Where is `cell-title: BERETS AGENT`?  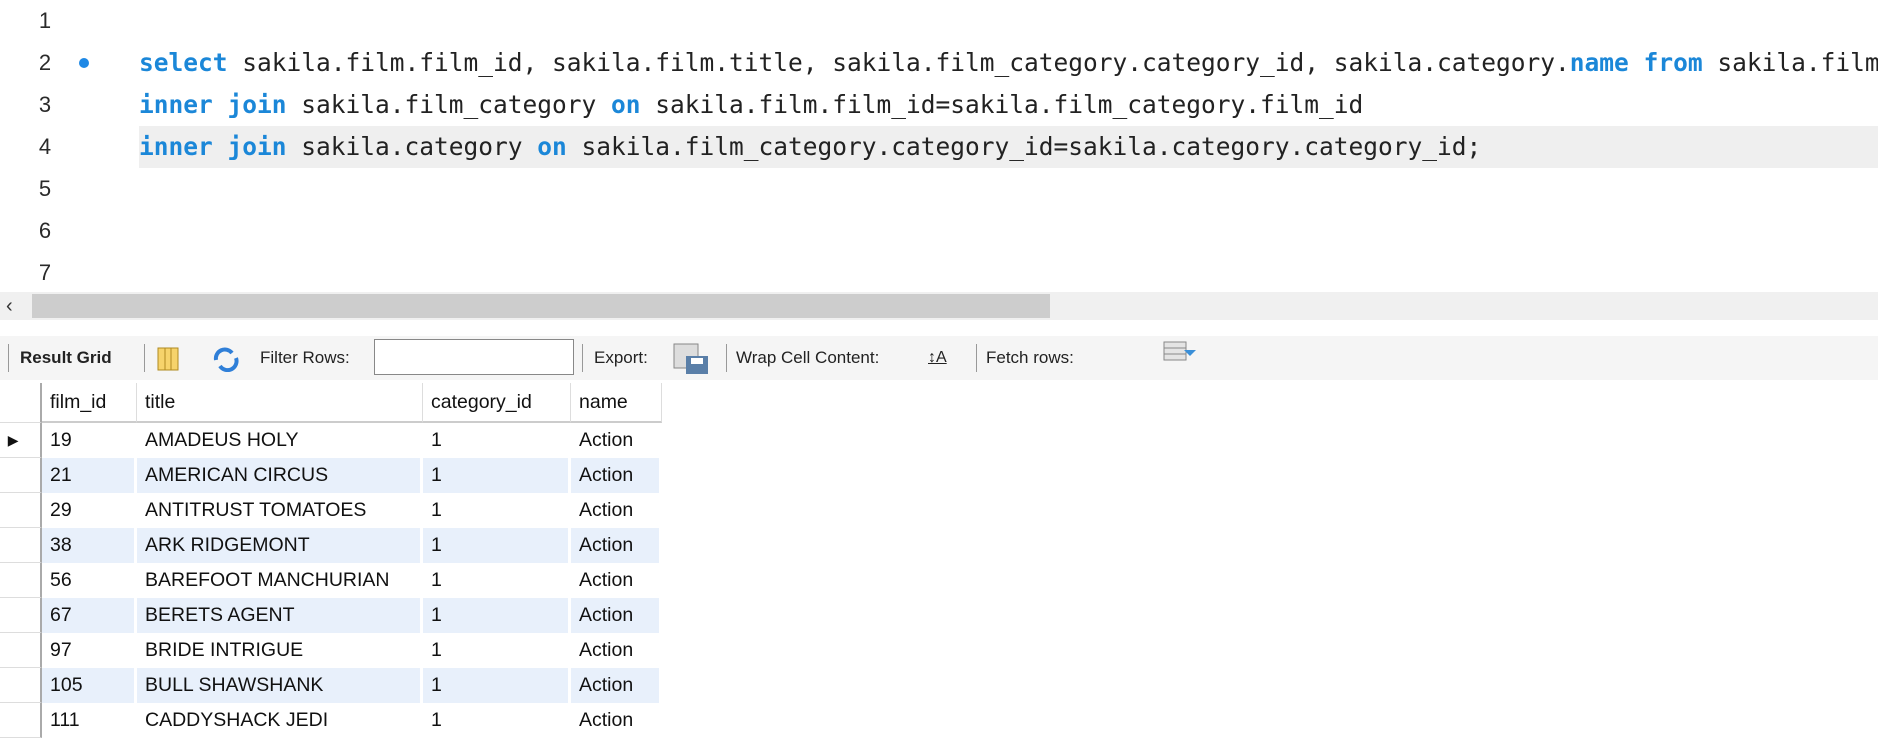
cell-title: BERETS AGENT is located at coordinates (280, 615).